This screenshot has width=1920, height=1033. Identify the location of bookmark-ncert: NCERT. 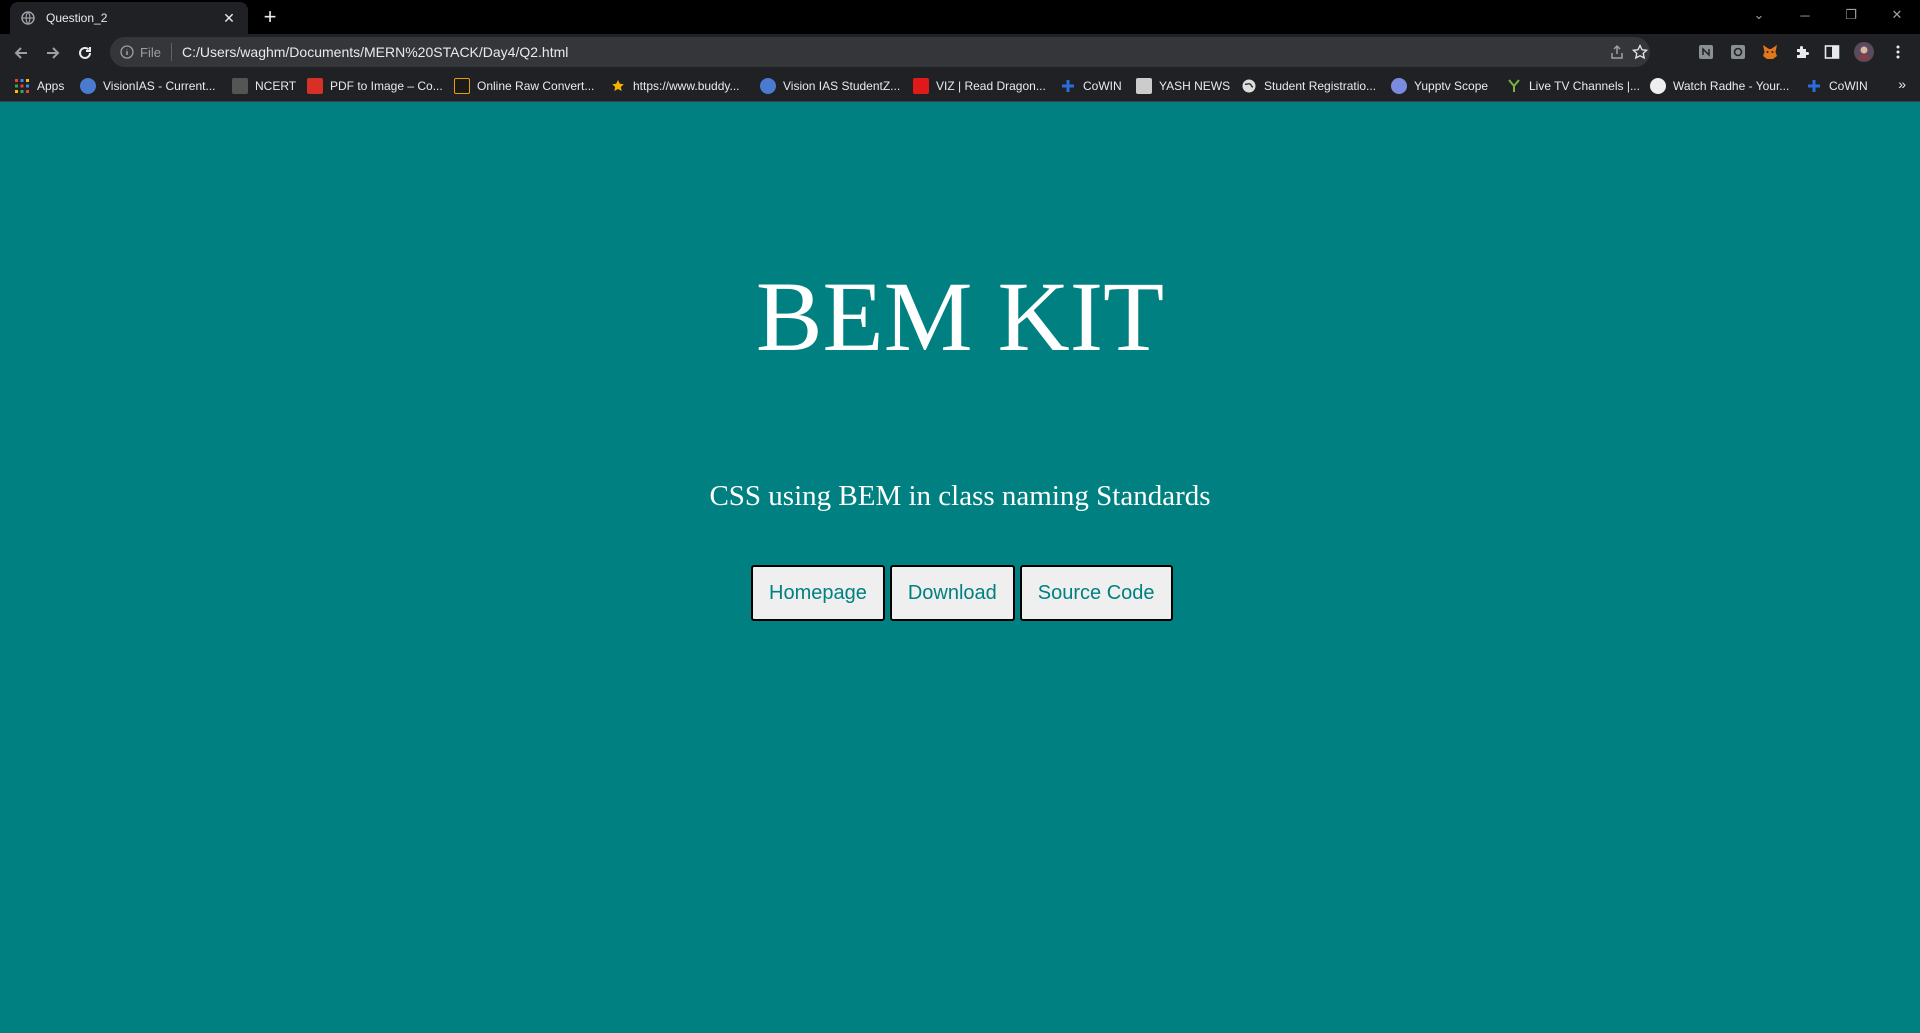
(264, 86).